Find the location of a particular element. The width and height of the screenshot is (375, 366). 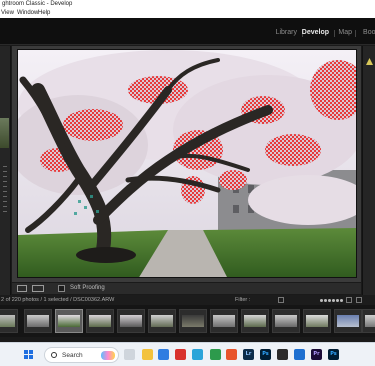

menu-window: Window is located at coordinates (27, 13).